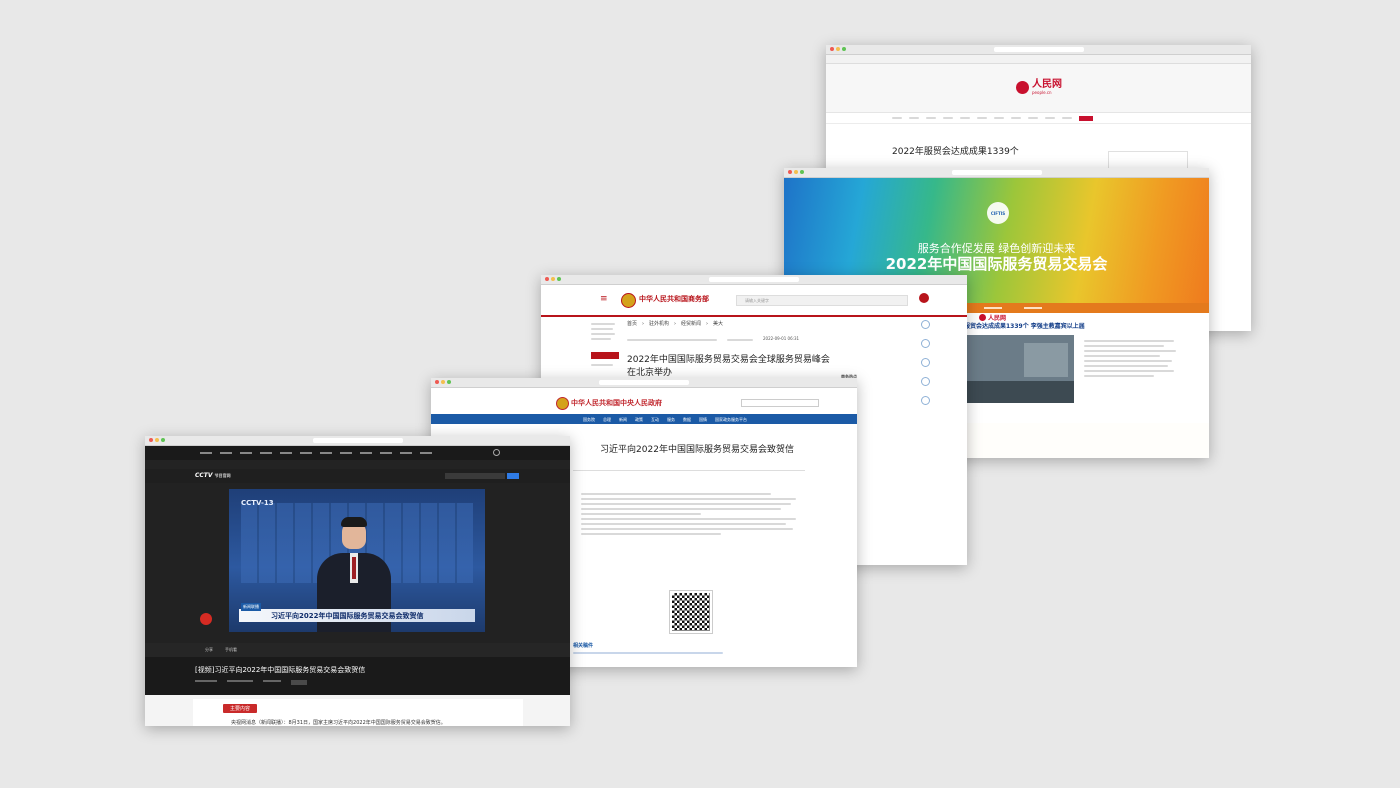 This screenshot has height=788, width=1400. Describe the element at coordinates (257, 503) in the screenshot. I see `cctv13-logo: CCTV-13` at that location.